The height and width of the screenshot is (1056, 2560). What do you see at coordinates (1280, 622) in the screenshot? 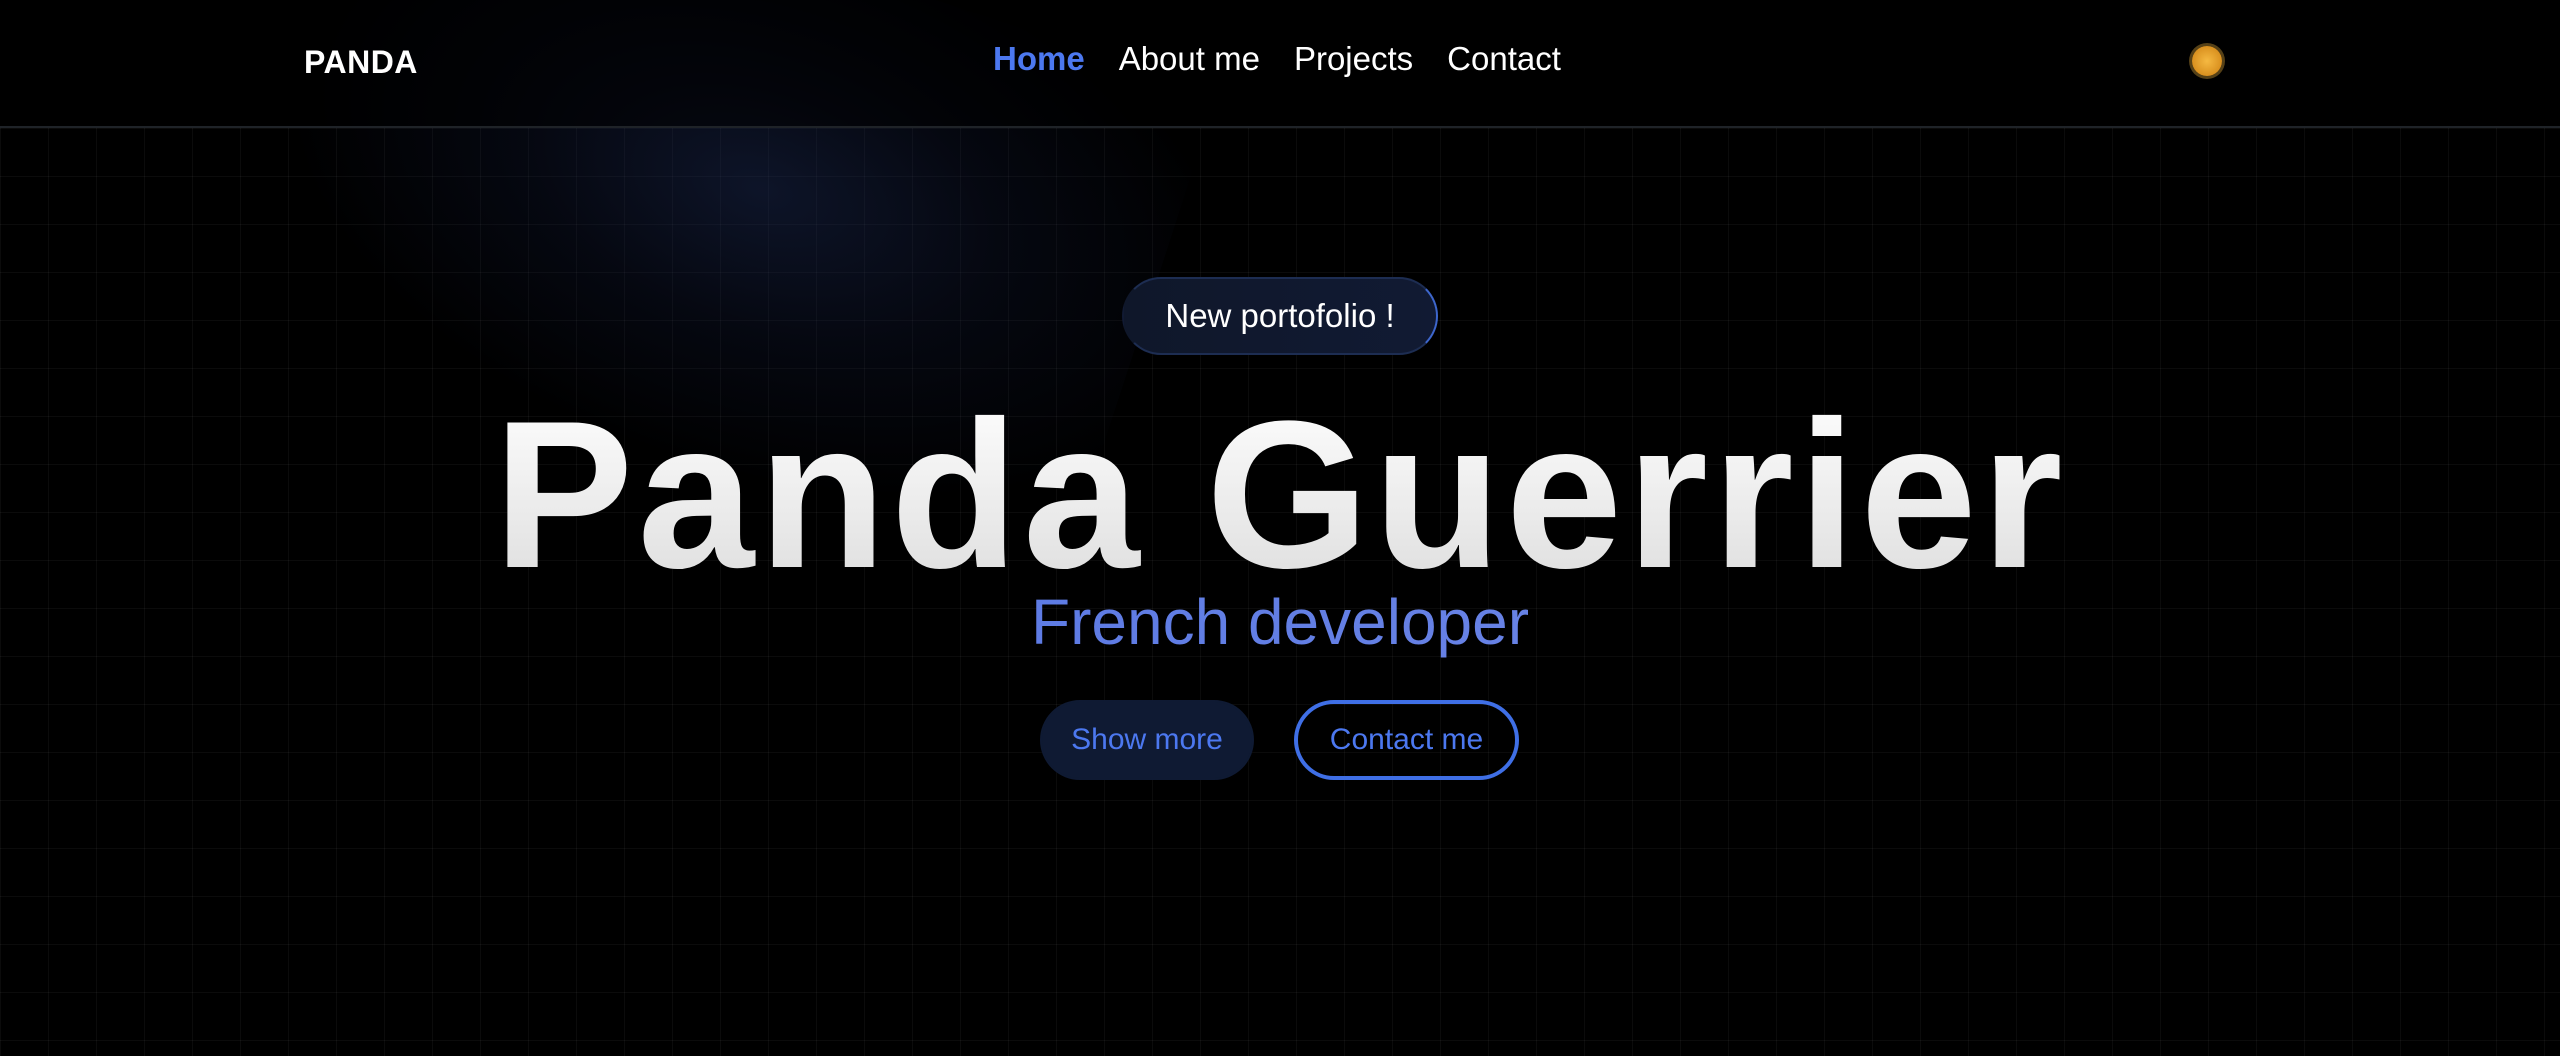
I see `hero-subtitle: French developer` at bounding box center [1280, 622].